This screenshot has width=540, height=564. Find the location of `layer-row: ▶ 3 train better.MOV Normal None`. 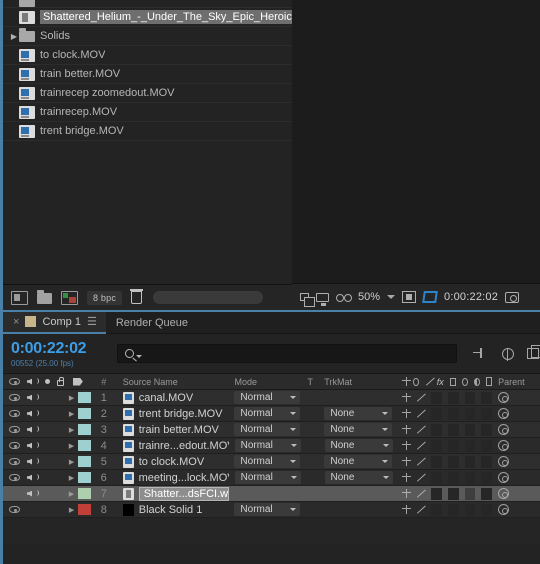

layer-row: ▶ 3 train better.MOV Normal None is located at coordinates (271, 430).